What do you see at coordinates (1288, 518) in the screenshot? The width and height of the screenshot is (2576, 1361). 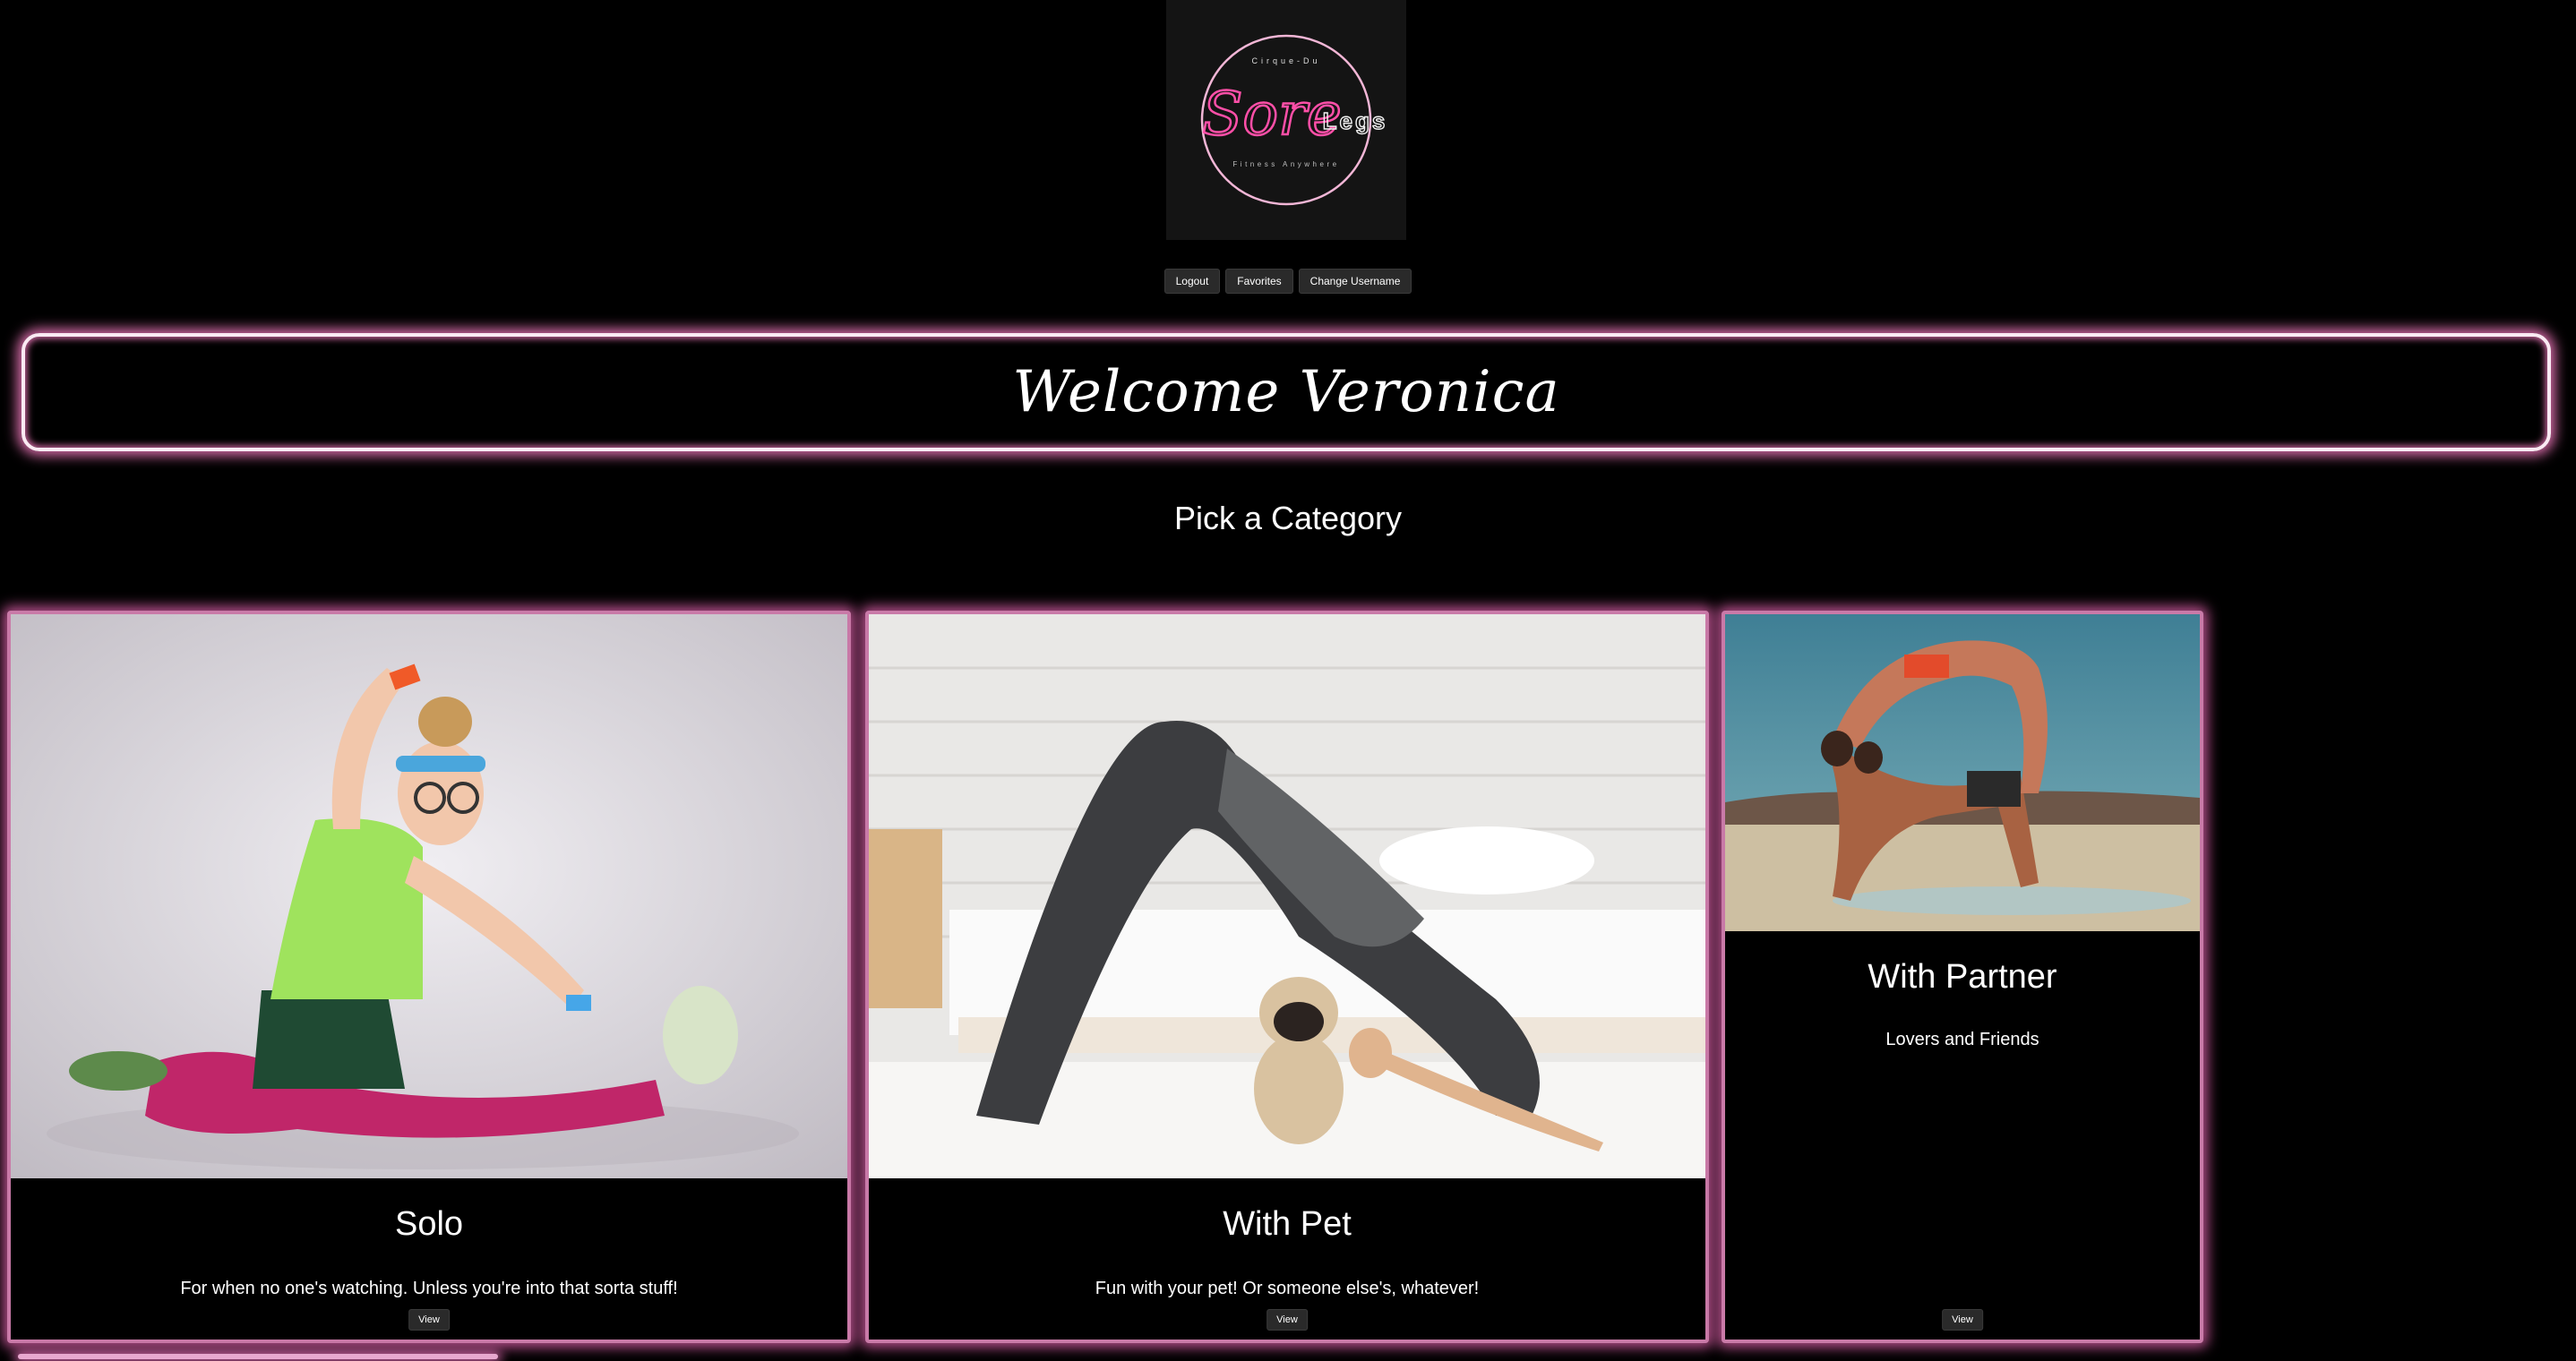 I see `pick-category-heading: Pick a Category` at bounding box center [1288, 518].